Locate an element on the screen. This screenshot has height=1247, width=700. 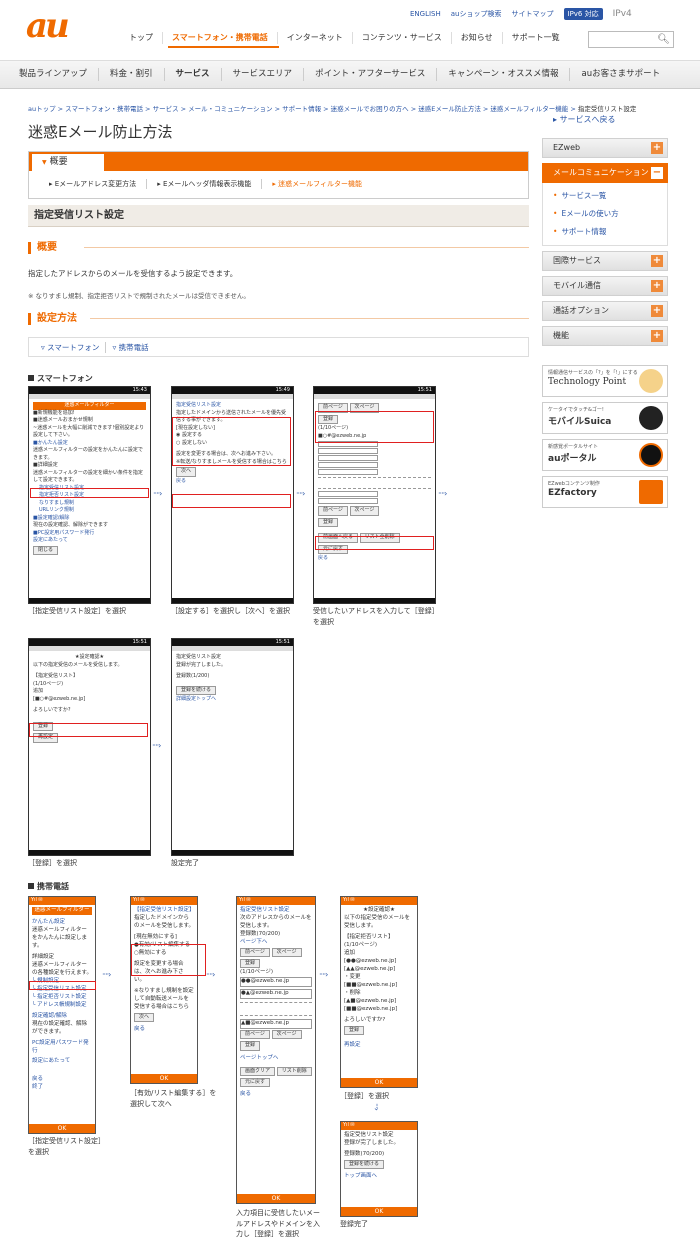
screen-button: 登録を続ける is located at coordinates (364, 1164).